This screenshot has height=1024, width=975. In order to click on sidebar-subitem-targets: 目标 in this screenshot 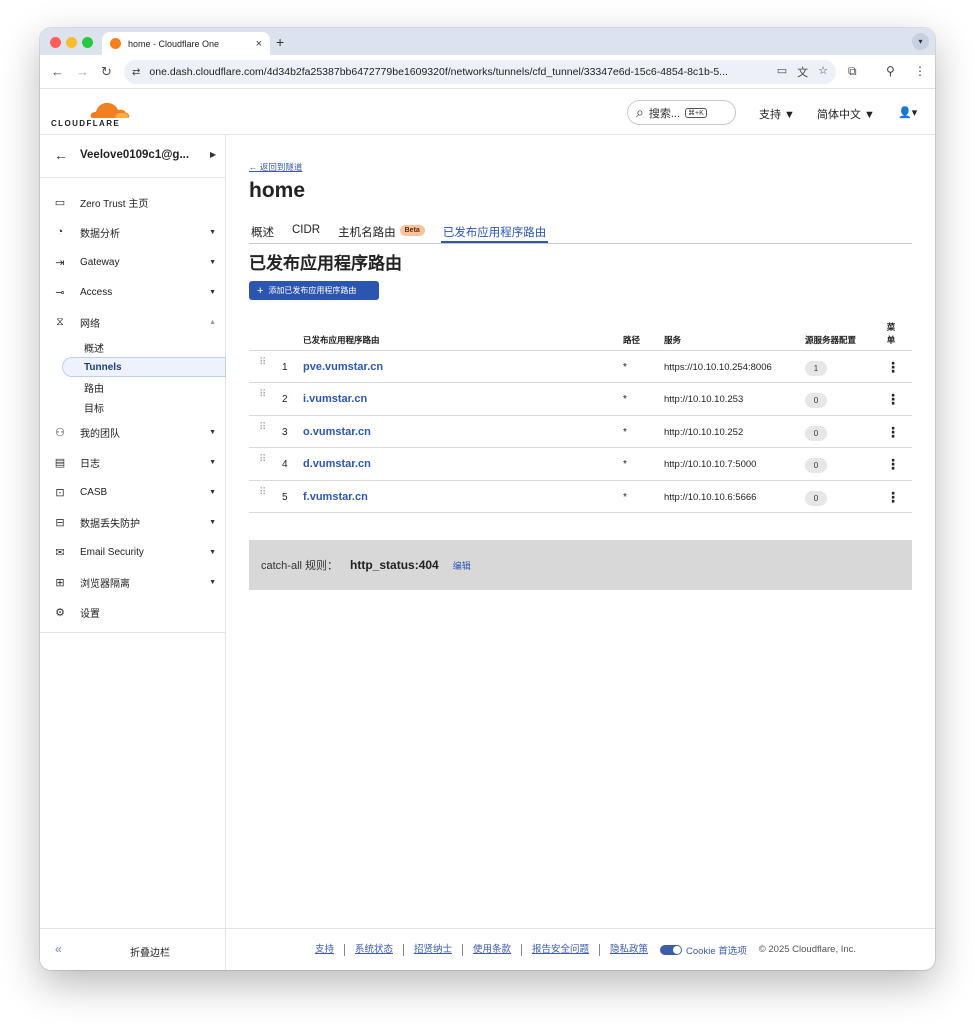, I will do `click(133, 407)`.